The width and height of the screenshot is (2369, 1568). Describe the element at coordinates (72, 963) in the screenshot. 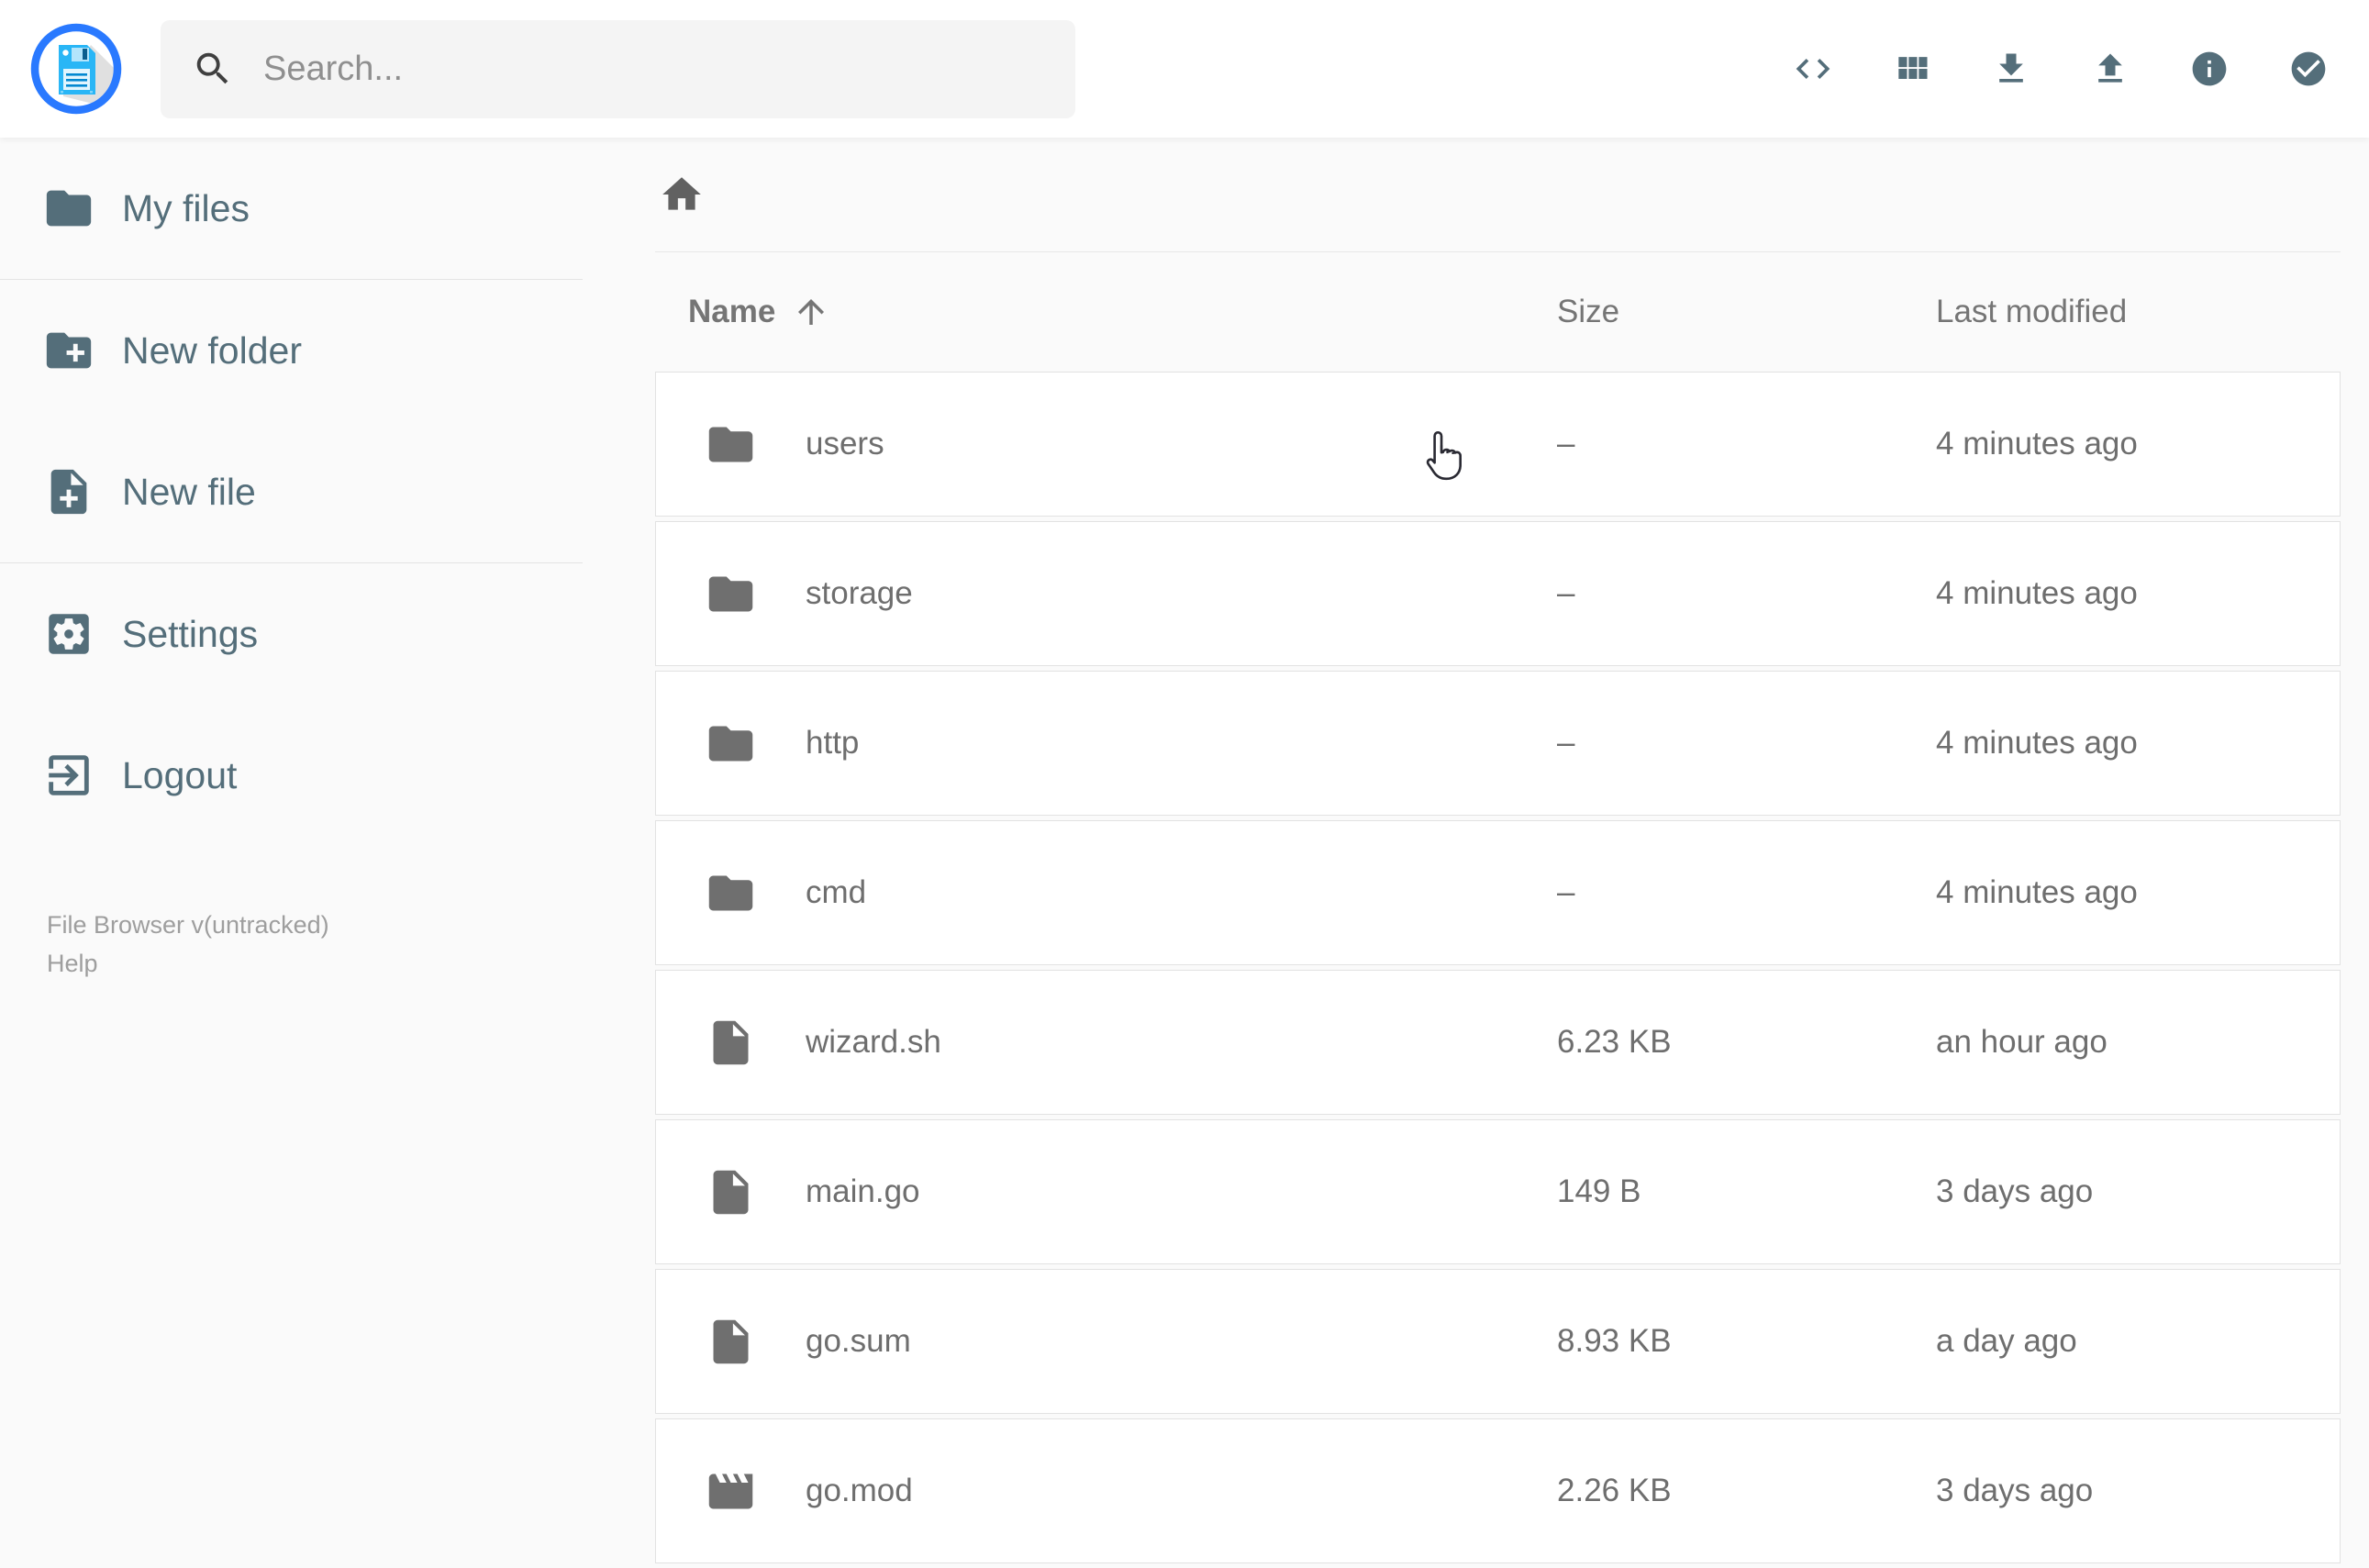

I see `help-link: Help` at that location.